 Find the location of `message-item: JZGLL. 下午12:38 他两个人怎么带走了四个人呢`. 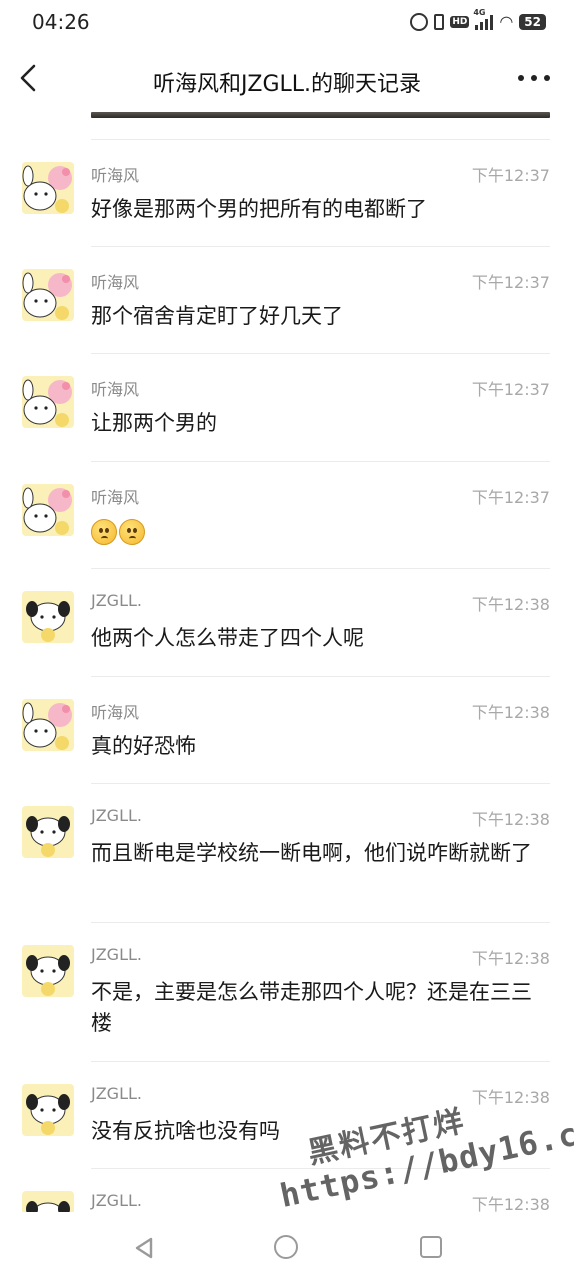

message-item: JZGLL. 下午12:38 他两个人怎么带走了四个人呢 is located at coordinates (287, 623).